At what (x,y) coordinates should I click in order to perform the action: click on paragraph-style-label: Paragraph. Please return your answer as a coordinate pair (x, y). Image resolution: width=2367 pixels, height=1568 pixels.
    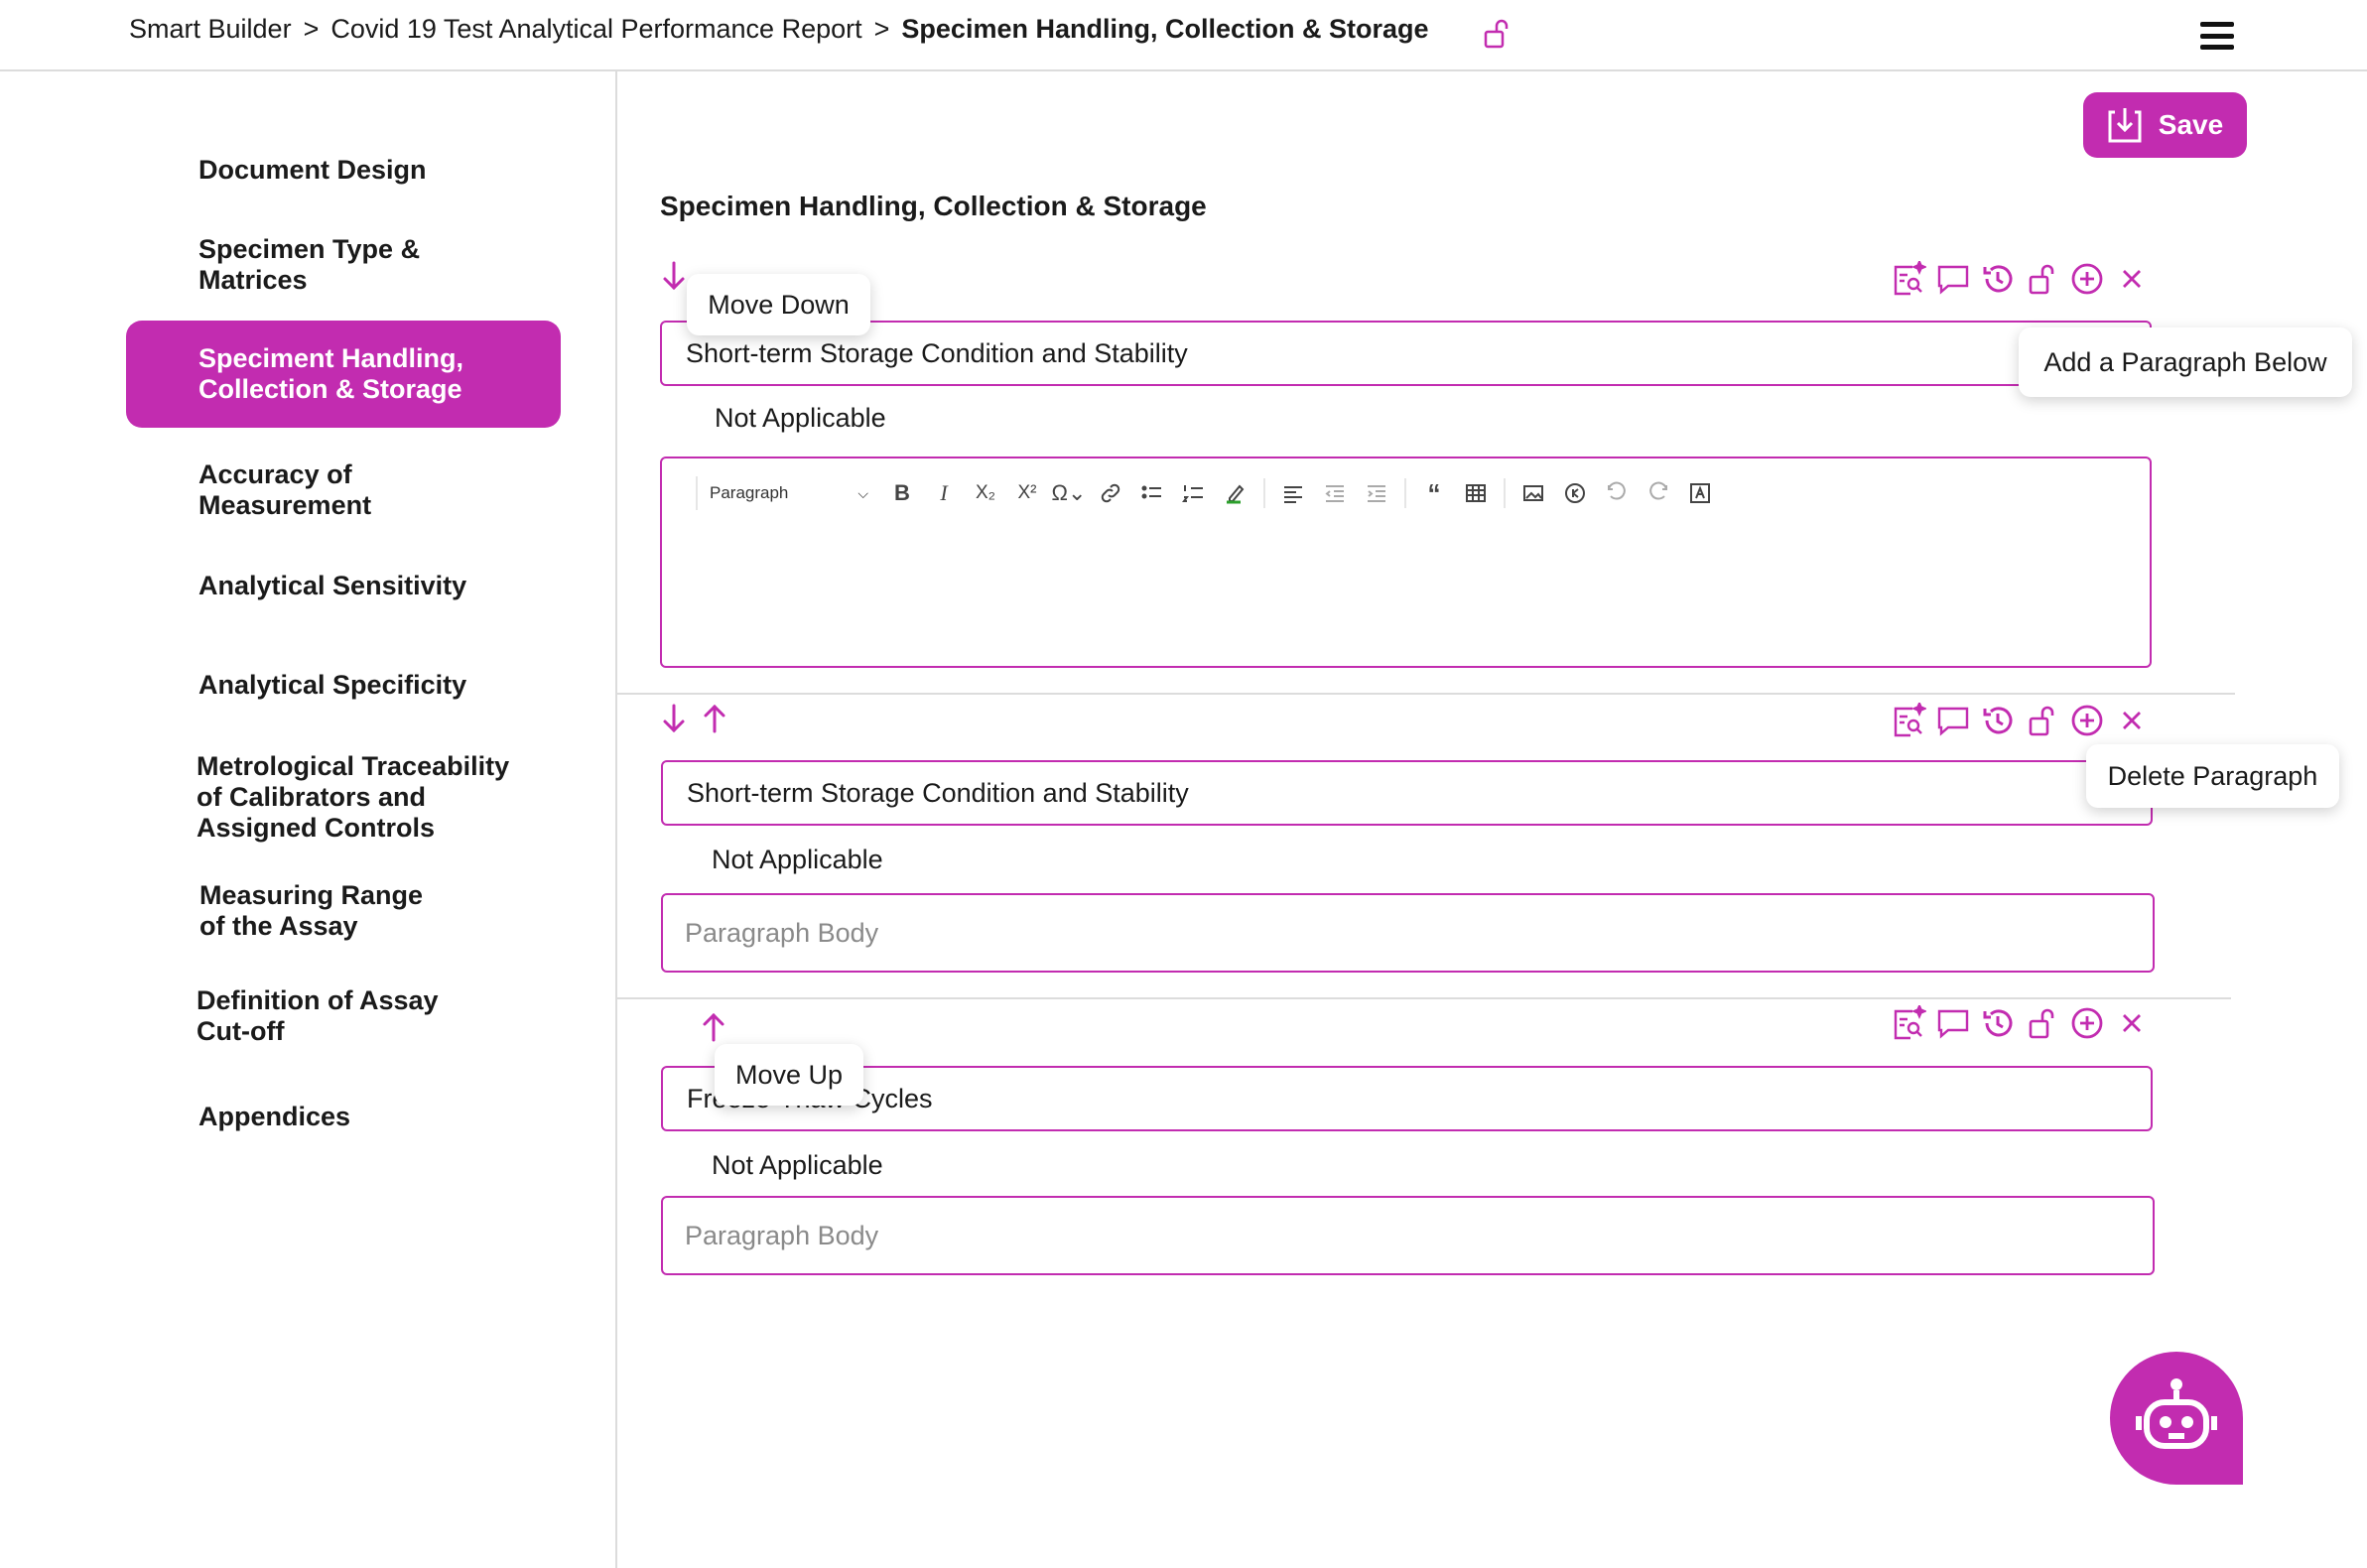
    Looking at the image, I should click on (749, 492).